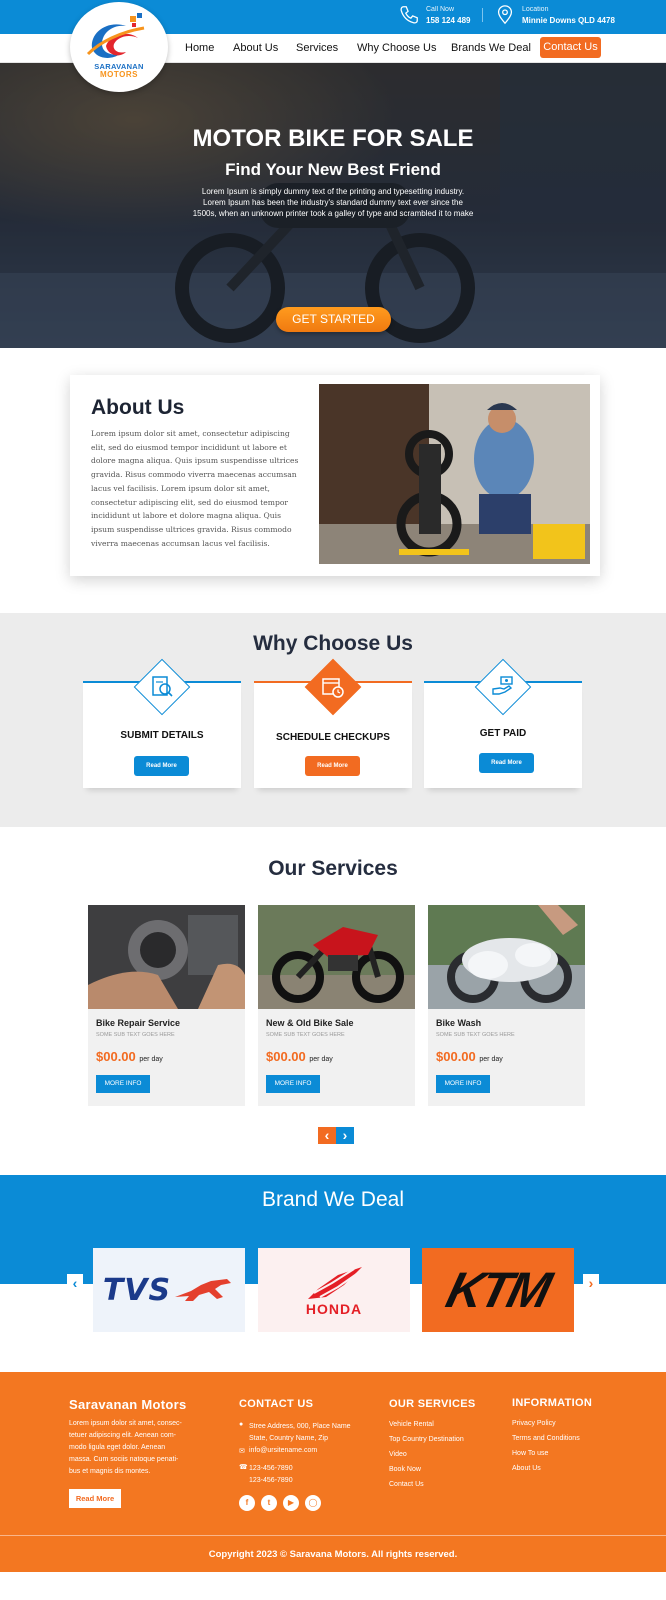 This screenshot has height=1600, width=666. I want to click on footer-contact-title: CONTACT US, so click(276, 1404).